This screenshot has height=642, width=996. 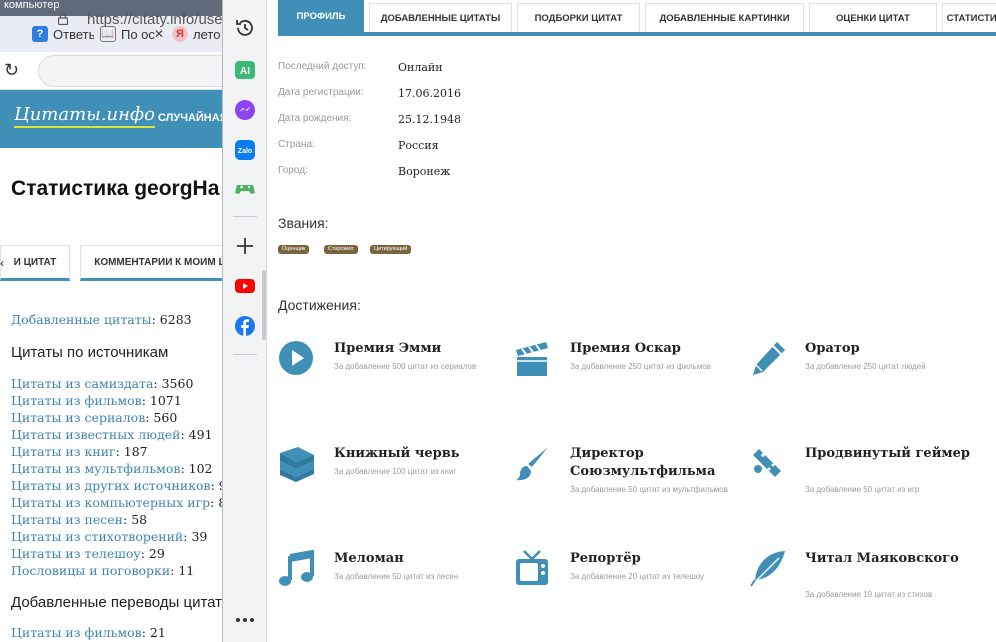 What do you see at coordinates (35, 263) in the screenshot?
I see `tab-quotes: И ЦИТАТ` at bounding box center [35, 263].